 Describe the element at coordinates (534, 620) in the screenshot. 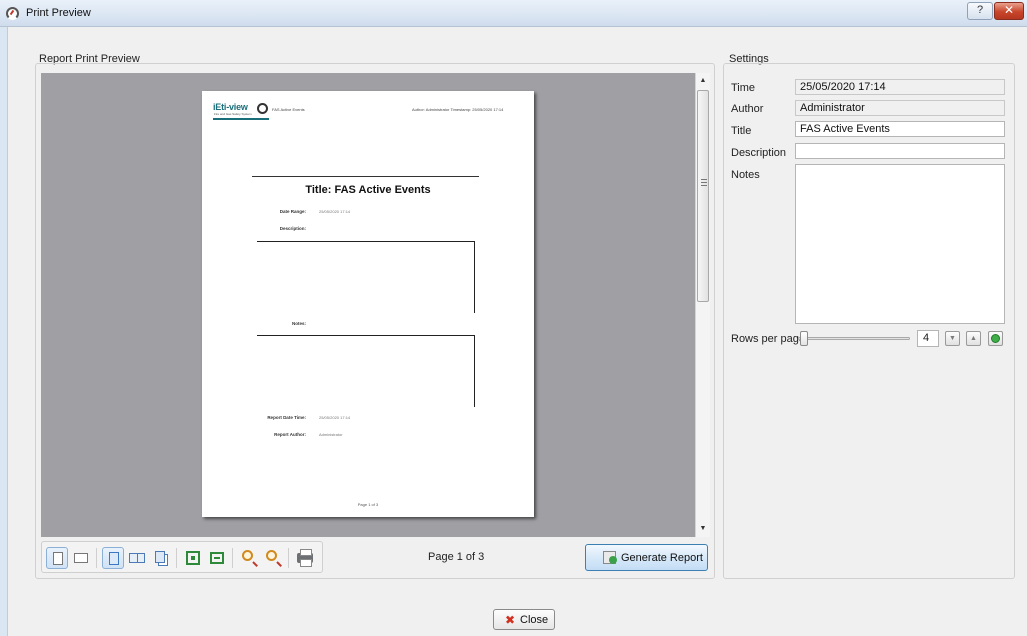

I see `close-label: Close` at that location.